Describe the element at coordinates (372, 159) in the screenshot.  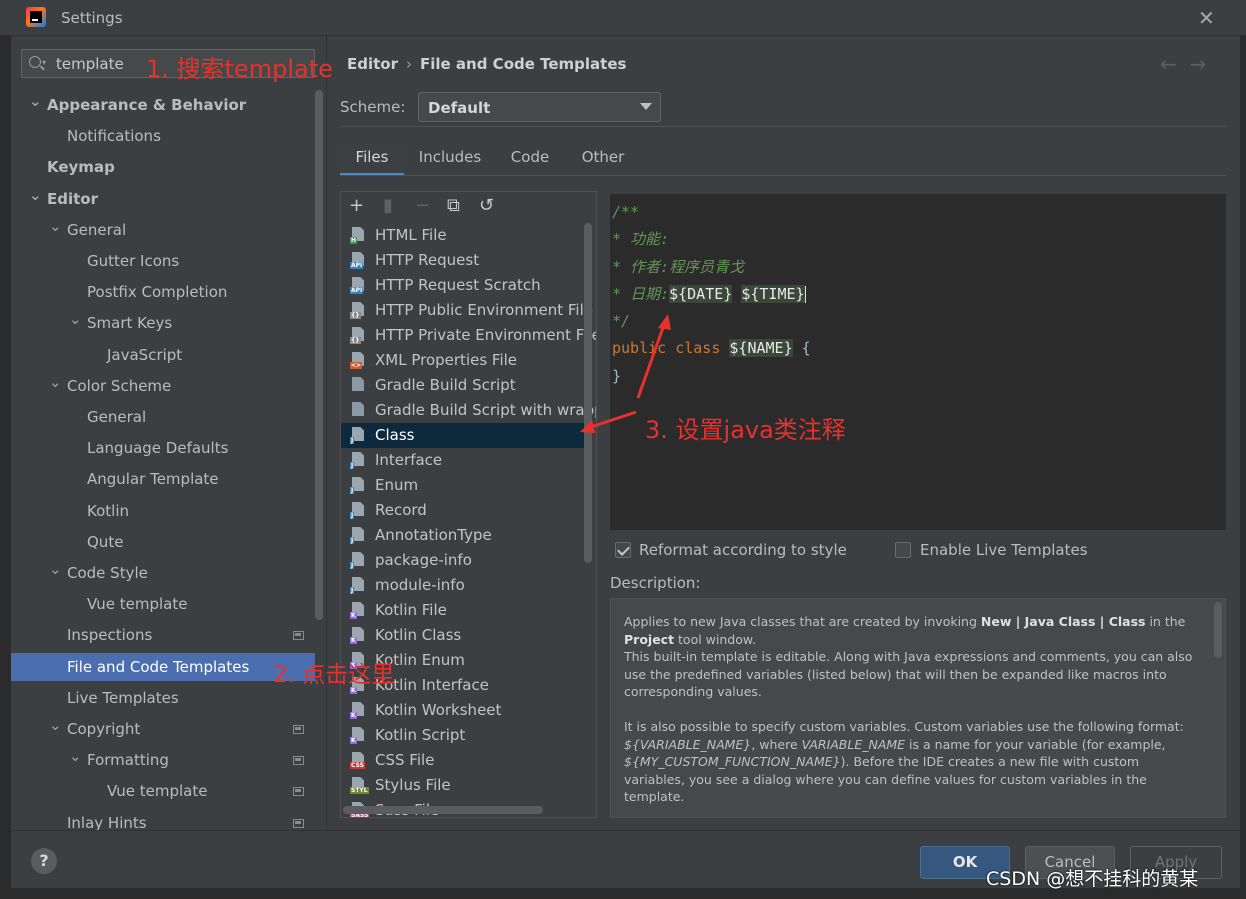
I see `tab-files: Files` at that location.